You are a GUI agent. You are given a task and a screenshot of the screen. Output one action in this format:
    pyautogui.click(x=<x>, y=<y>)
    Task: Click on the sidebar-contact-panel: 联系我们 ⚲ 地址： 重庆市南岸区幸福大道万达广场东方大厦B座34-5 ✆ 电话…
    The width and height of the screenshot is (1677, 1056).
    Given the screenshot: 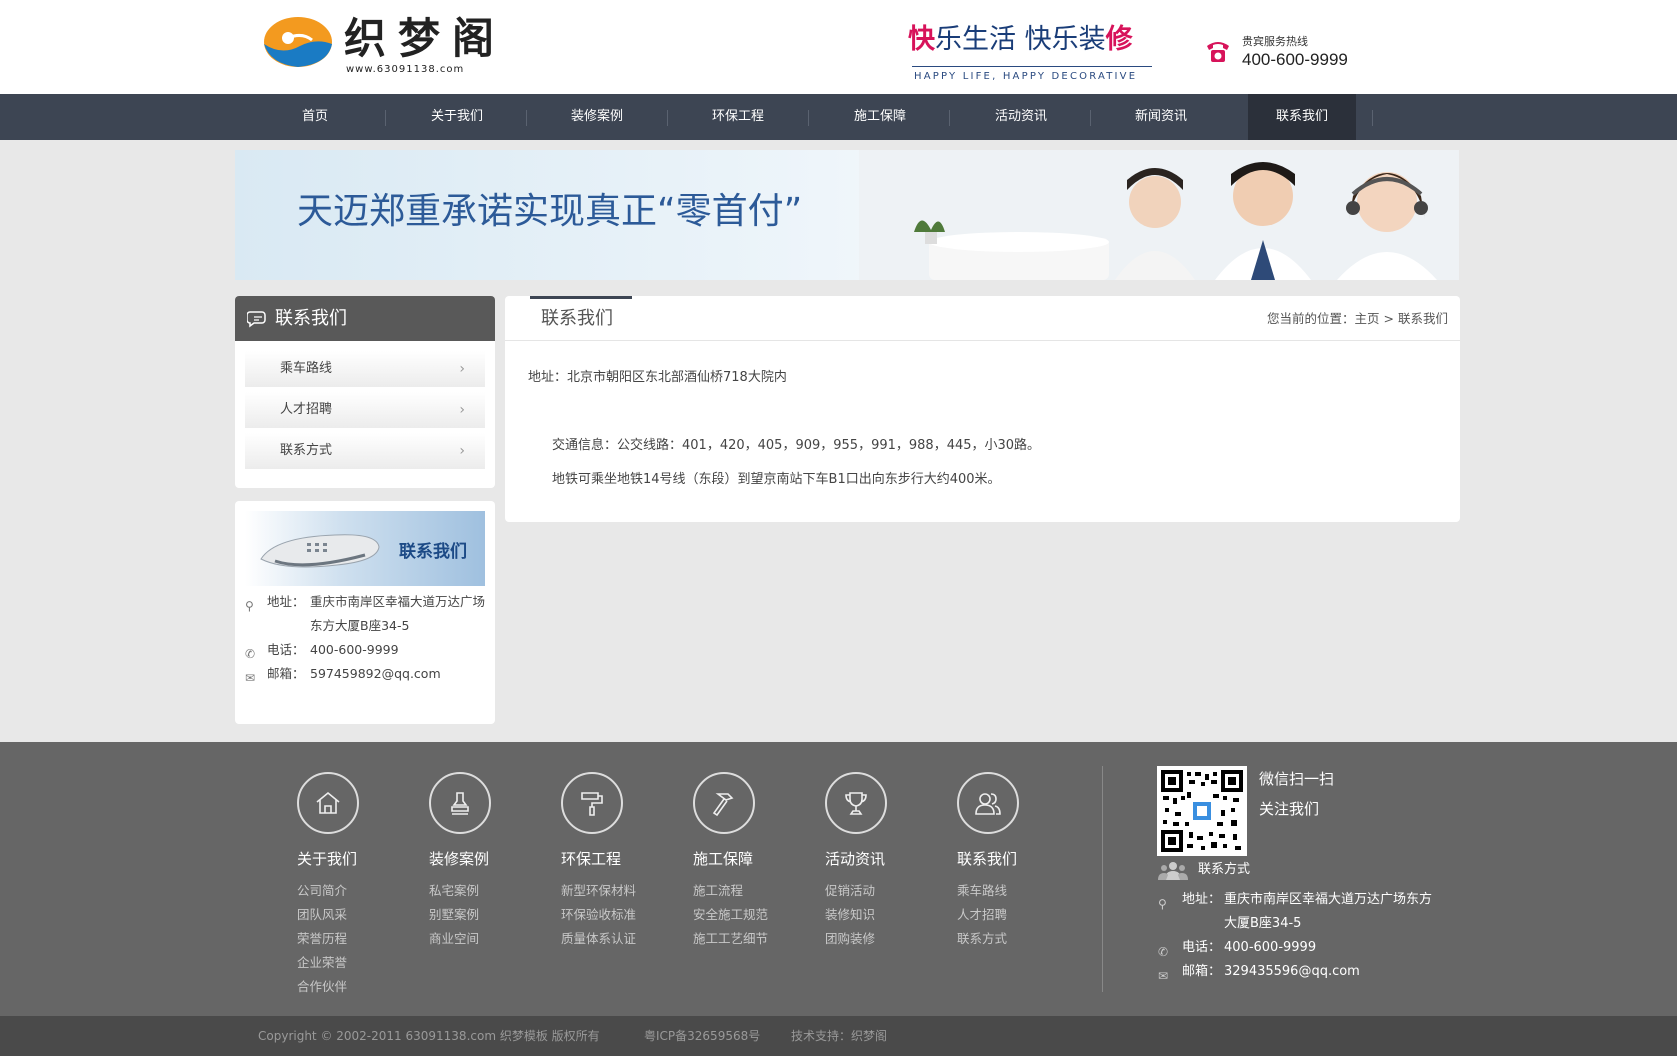 What is the action you would take?
    pyautogui.click(x=365, y=612)
    